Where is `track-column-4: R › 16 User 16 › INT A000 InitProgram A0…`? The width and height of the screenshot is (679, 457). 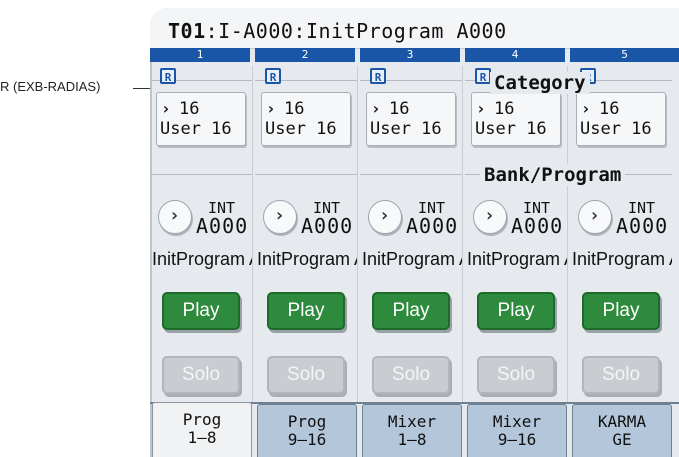 track-column-4: R › 16 User 16 › INT A000 InitProgram A0… is located at coordinates (516, 234).